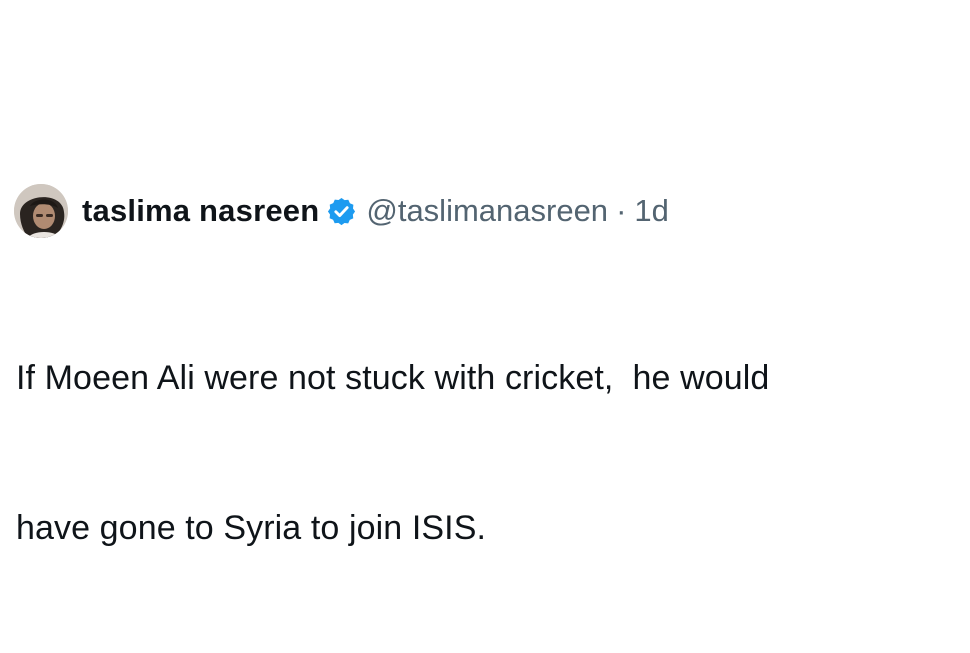 This screenshot has height=653, width=970. I want to click on tweet-timestamp: 1d, so click(651, 211).